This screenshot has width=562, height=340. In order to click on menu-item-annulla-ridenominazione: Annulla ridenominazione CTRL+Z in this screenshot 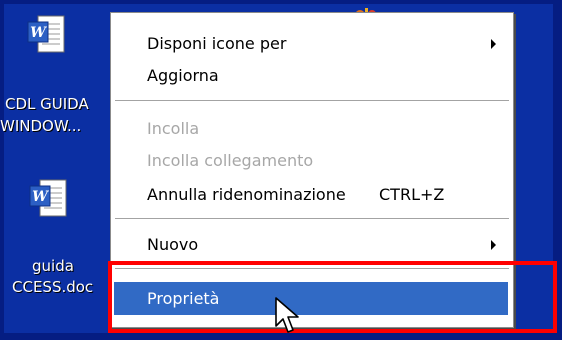, I will do `click(312, 194)`.